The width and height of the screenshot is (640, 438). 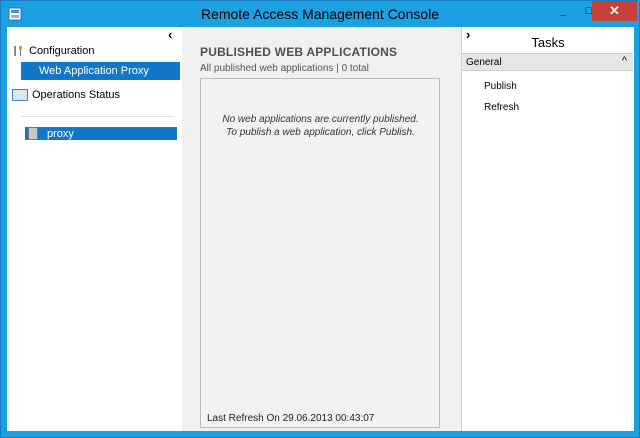 What do you see at coordinates (76, 95) in the screenshot?
I see `nav-label-operations-status: Operations Status` at bounding box center [76, 95].